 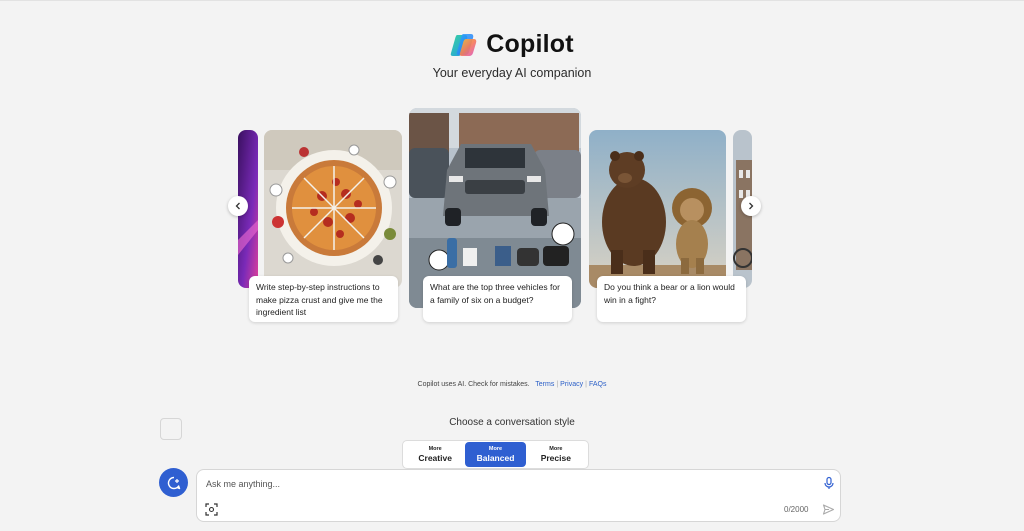 I want to click on new-topic-icon, so click(x=173, y=482).